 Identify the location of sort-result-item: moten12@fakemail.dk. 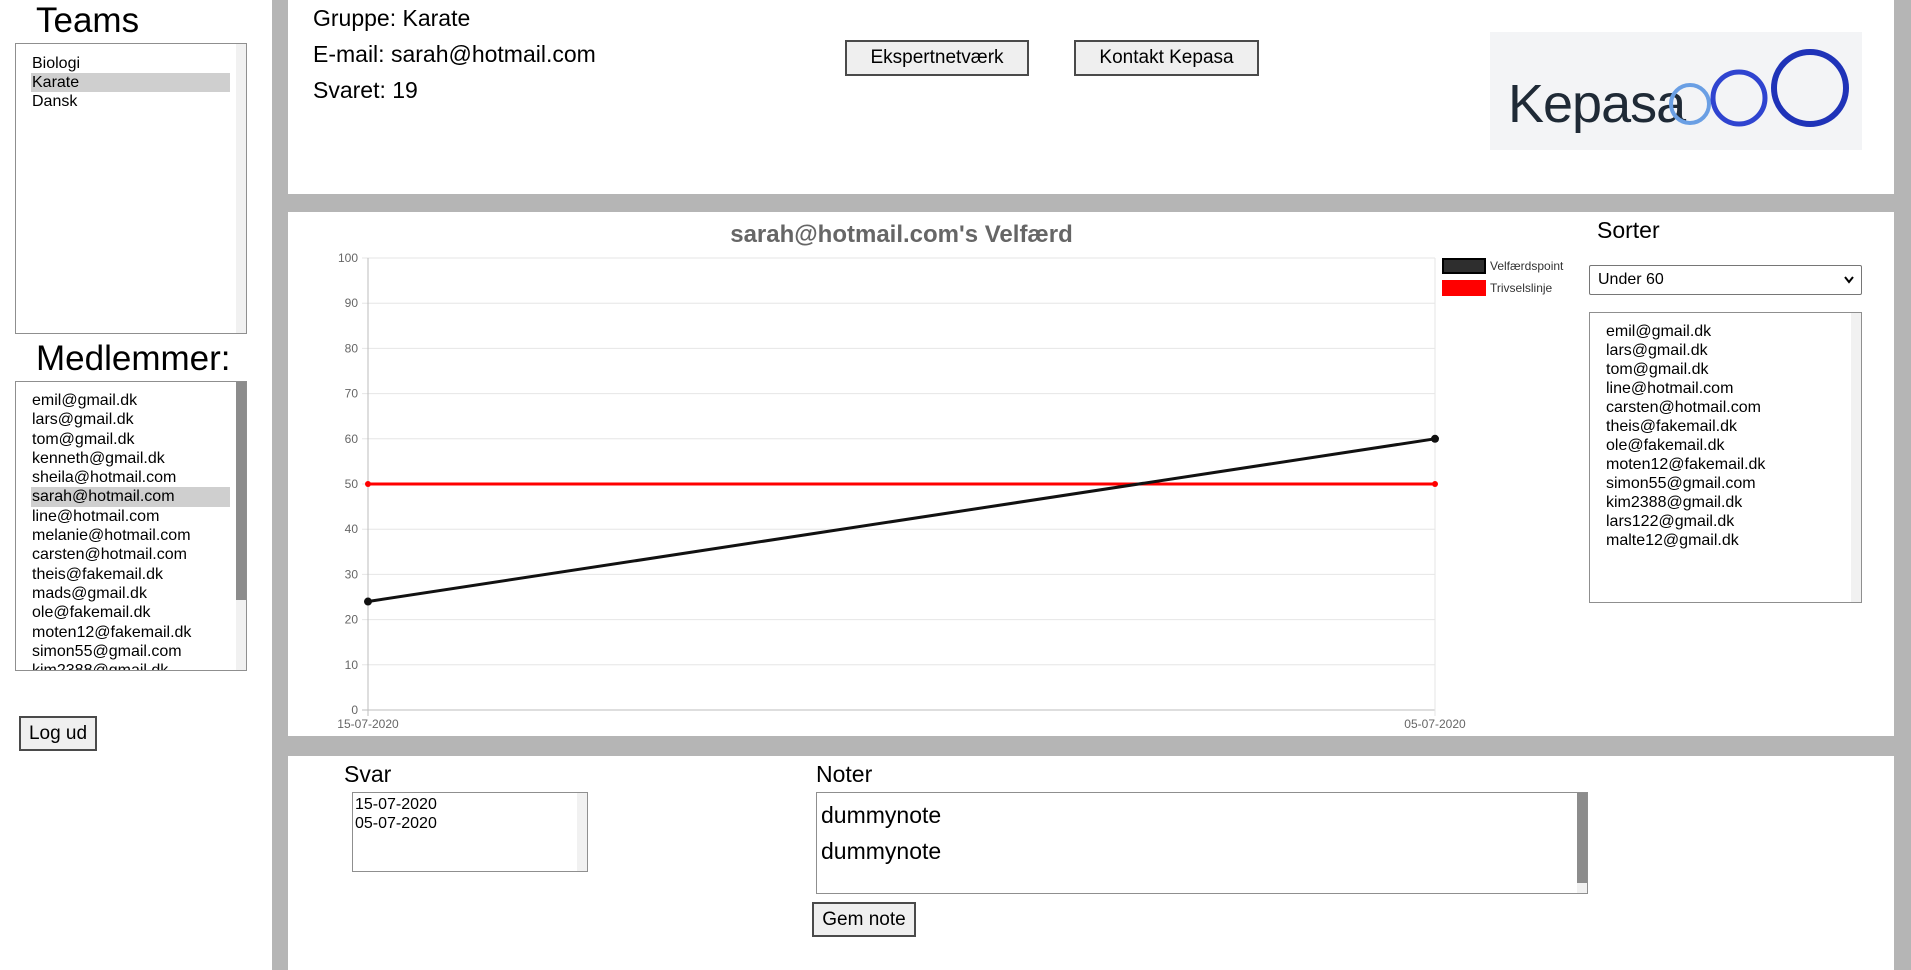
(1690, 464).